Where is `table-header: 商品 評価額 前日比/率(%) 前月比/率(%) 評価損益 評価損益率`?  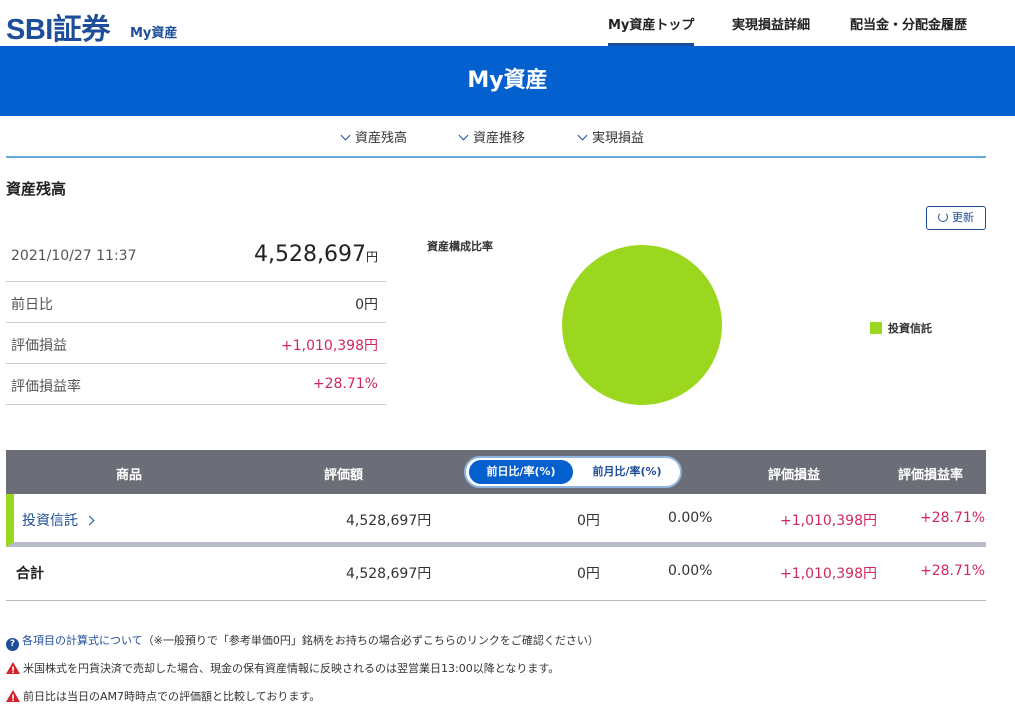 table-header: 商品 評価額 前日比/率(%) 前月比/率(%) 評価損益 評価損益率 is located at coordinates (496, 472).